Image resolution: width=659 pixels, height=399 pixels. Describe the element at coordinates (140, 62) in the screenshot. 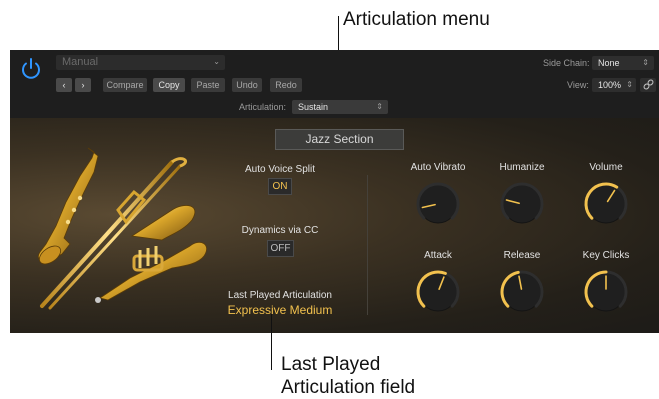

I see `preset-dropdown: Manual ⌄` at that location.